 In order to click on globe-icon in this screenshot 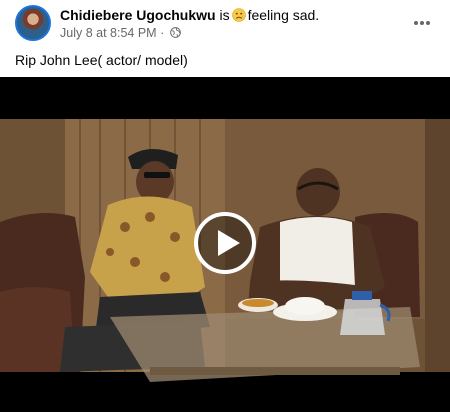, I will do `click(175, 32)`.